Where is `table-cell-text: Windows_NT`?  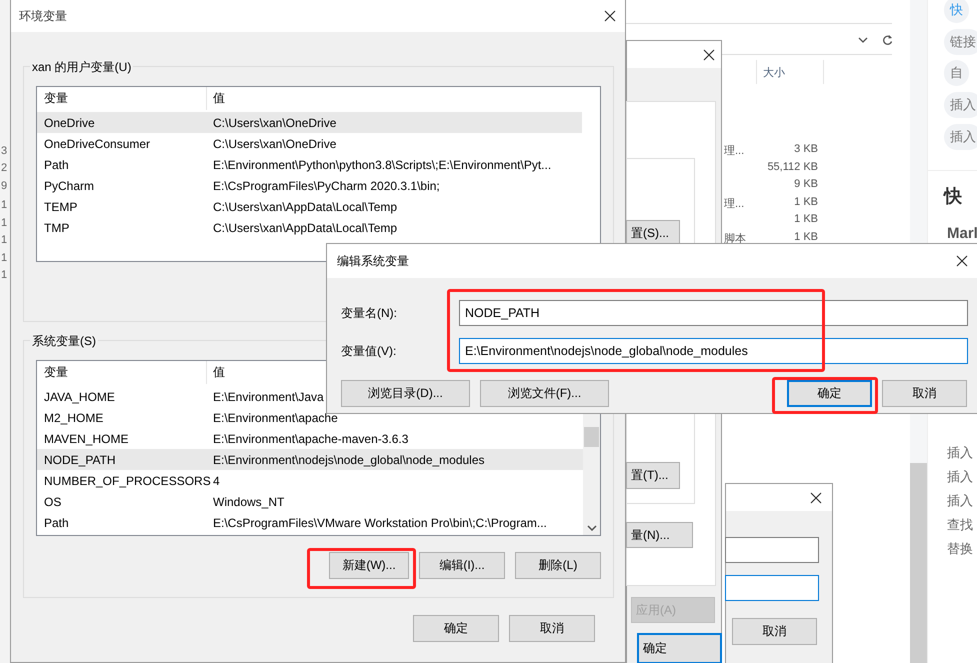
table-cell-text: Windows_NT is located at coordinates (248, 502).